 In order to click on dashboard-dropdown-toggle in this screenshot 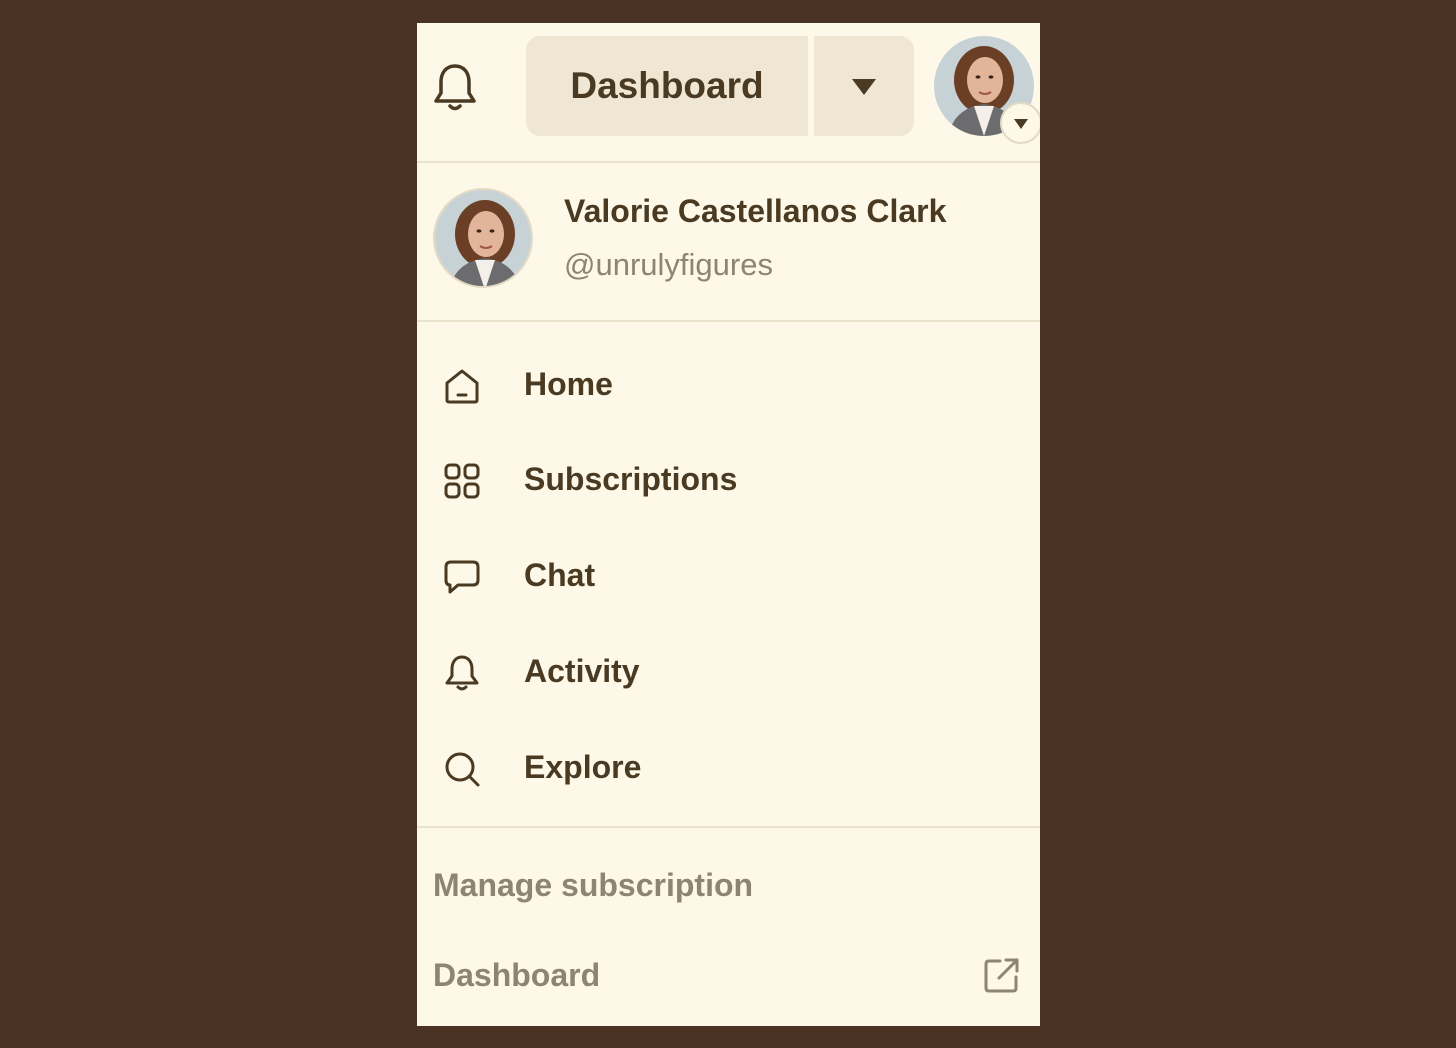, I will do `click(864, 86)`.